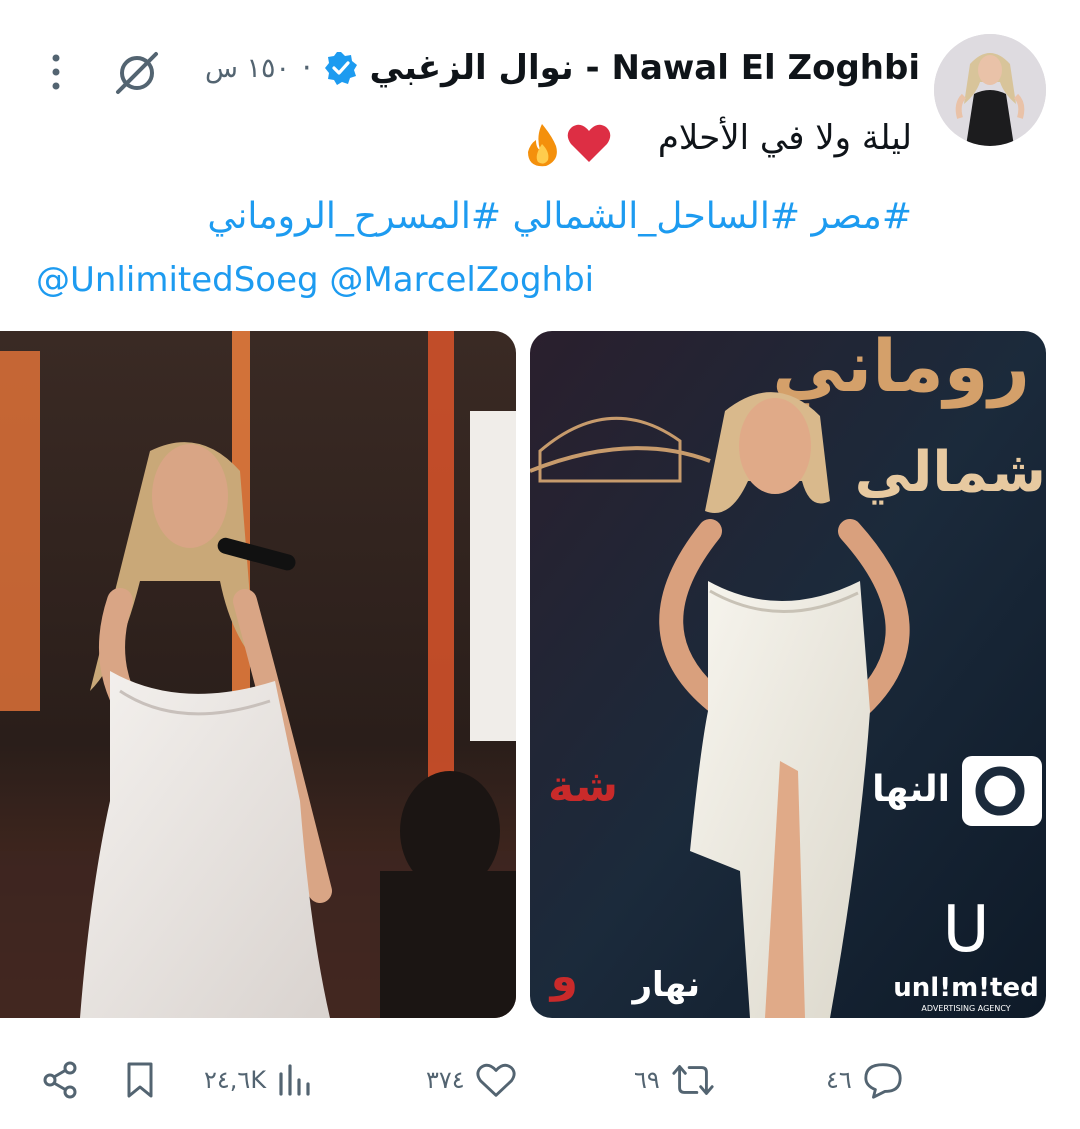 The image size is (1080, 1129). Describe the element at coordinates (471, 1080) in the screenshot. I see `like-button: ٣٧٤` at that location.